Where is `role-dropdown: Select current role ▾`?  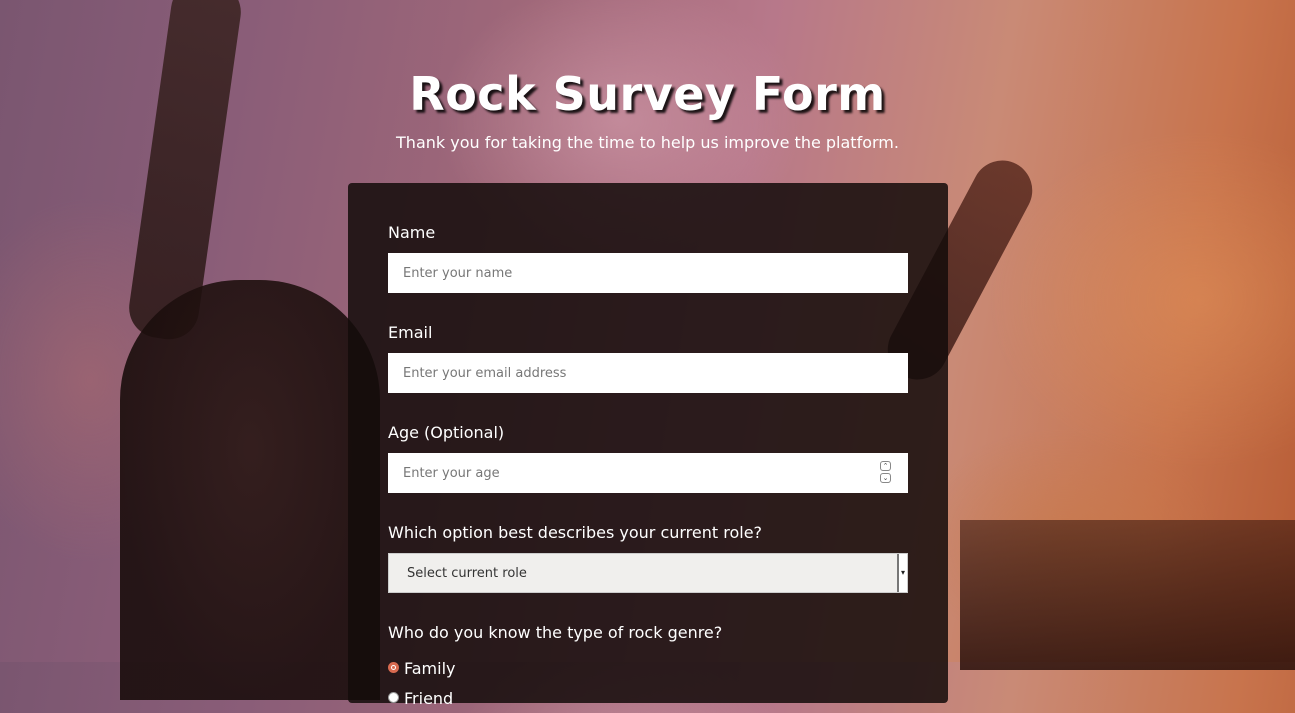 role-dropdown: Select current role ▾ is located at coordinates (648, 573).